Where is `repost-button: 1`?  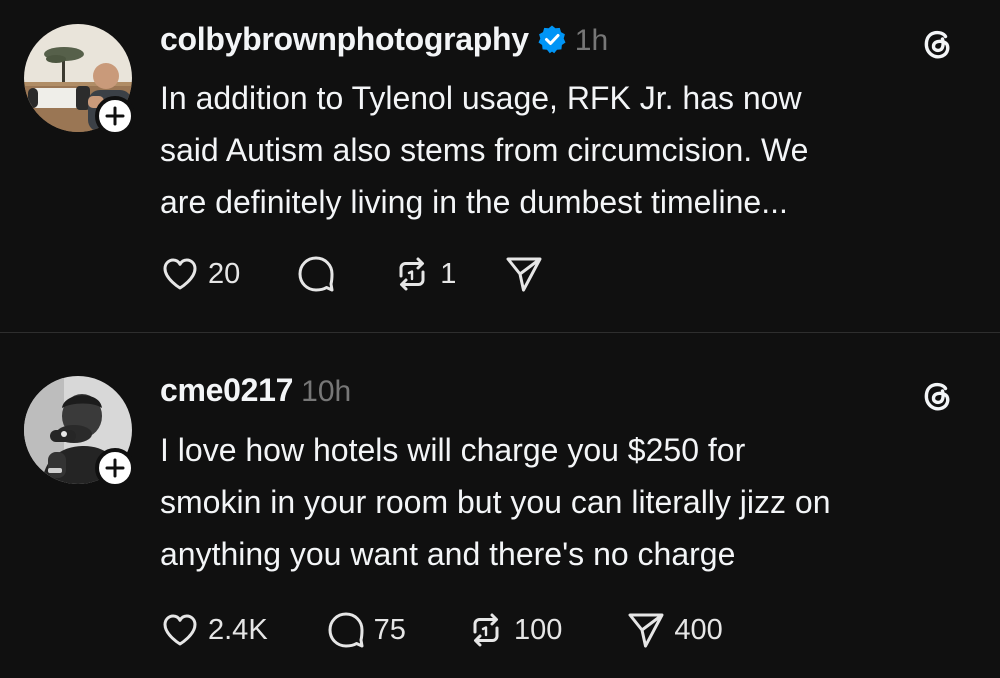 repost-button: 1 is located at coordinates (424, 274).